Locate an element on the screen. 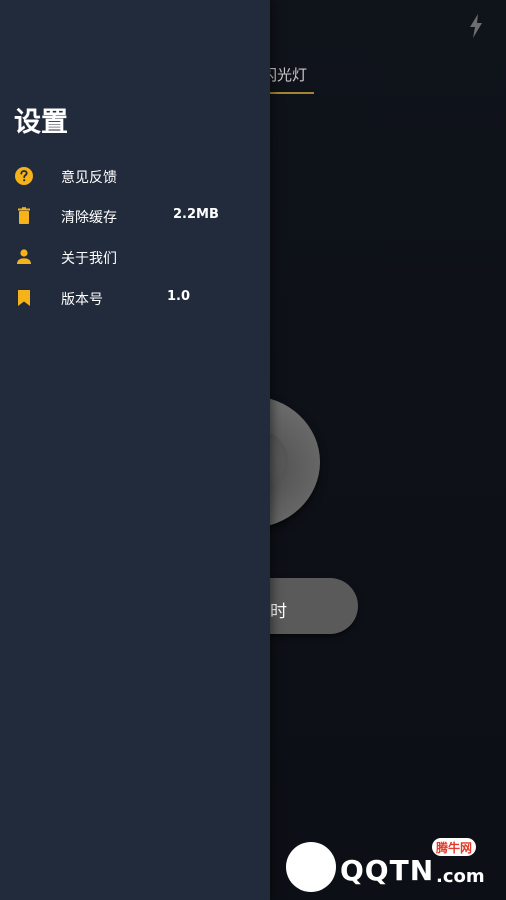 This screenshot has width=506, height=900. watermark-text: QQTN is located at coordinates (387, 870).